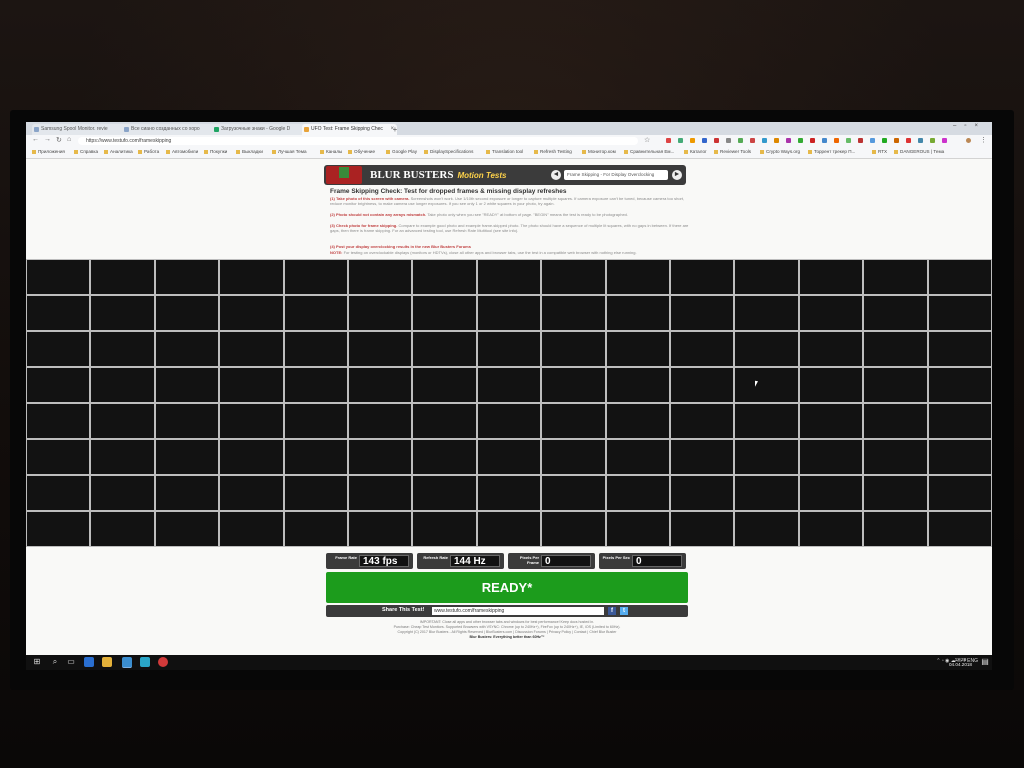 The height and width of the screenshot is (768, 1024). What do you see at coordinates (170, 129) in the screenshot?
I see `browser-tab: Все сиано созданных со хоро×` at bounding box center [170, 129].